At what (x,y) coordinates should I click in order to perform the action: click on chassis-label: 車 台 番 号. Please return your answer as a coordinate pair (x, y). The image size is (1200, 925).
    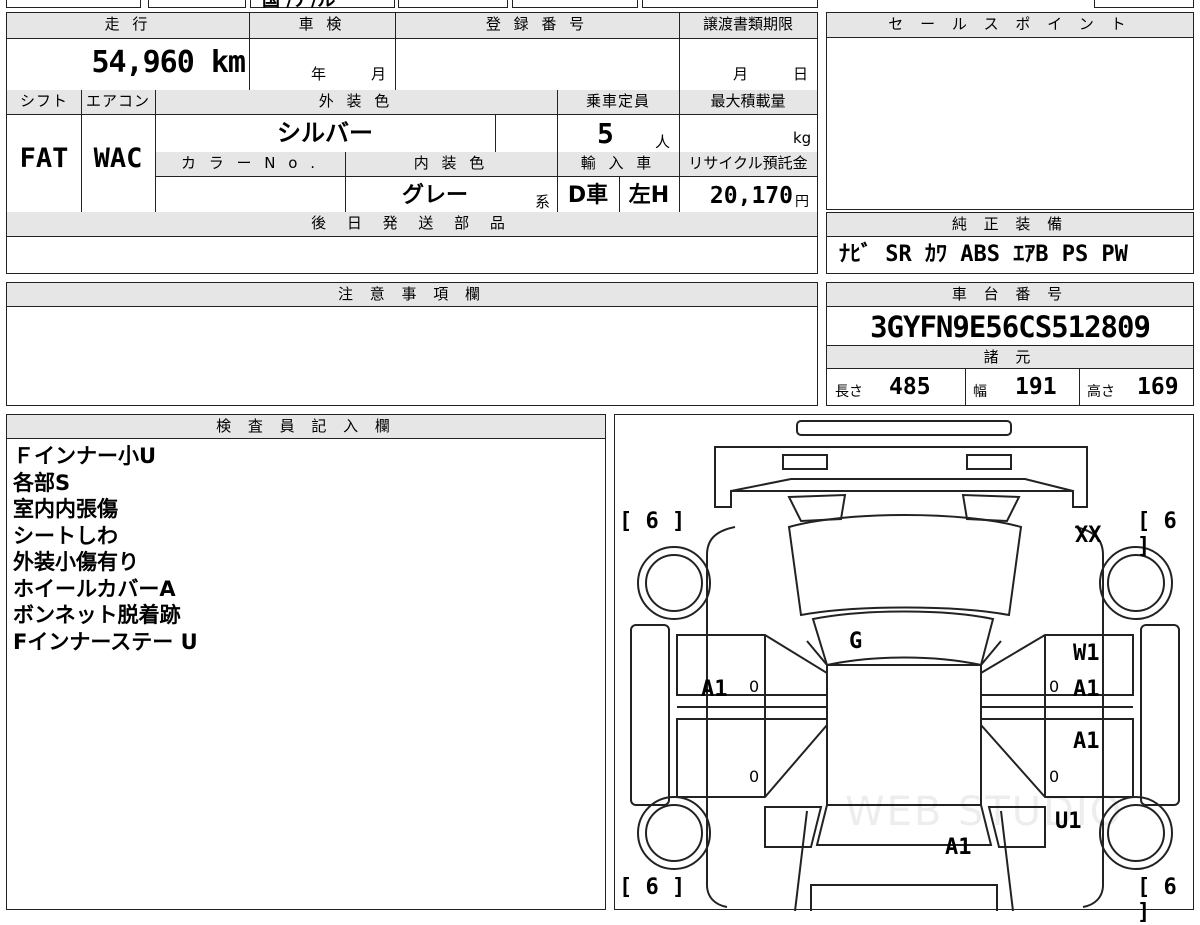
    Looking at the image, I should click on (1010, 295).